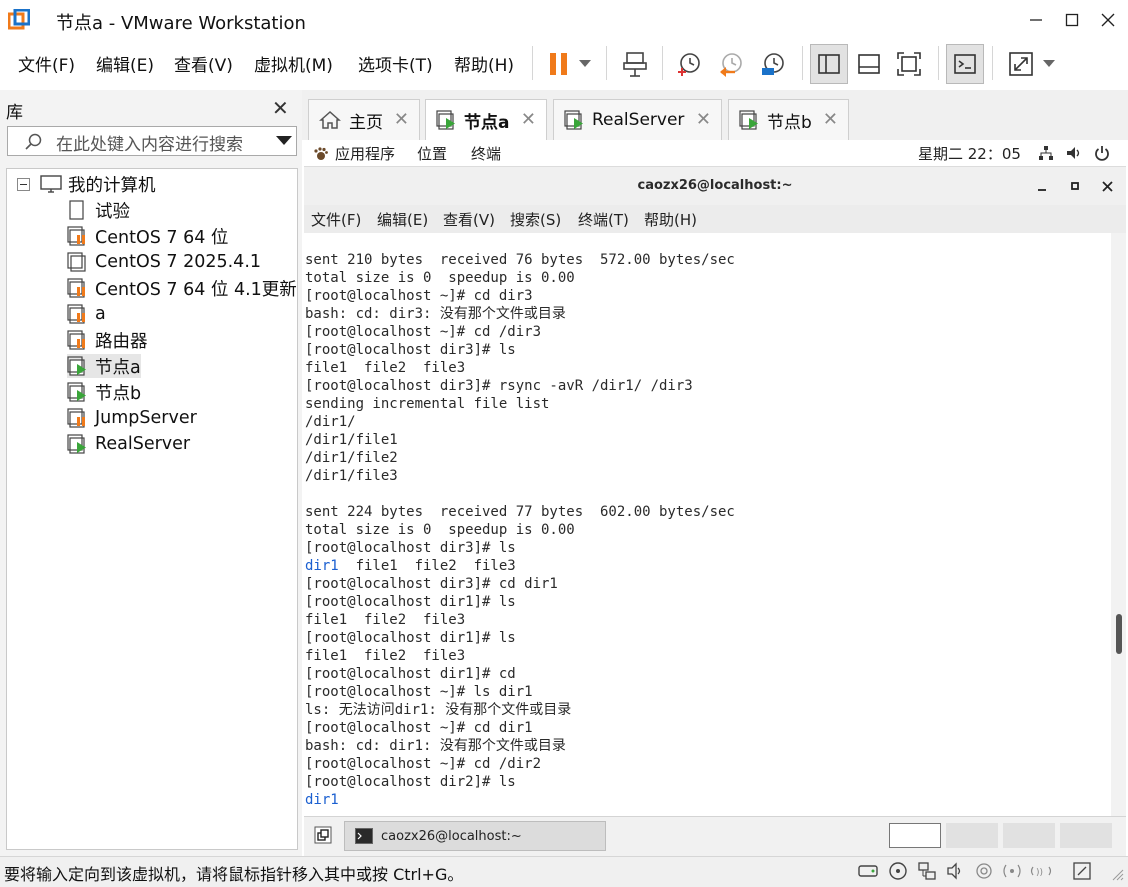 The image size is (1128, 887). Describe the element at coordinates (1082, 871) in the screenshot. I see `message-log-icon` at that location.